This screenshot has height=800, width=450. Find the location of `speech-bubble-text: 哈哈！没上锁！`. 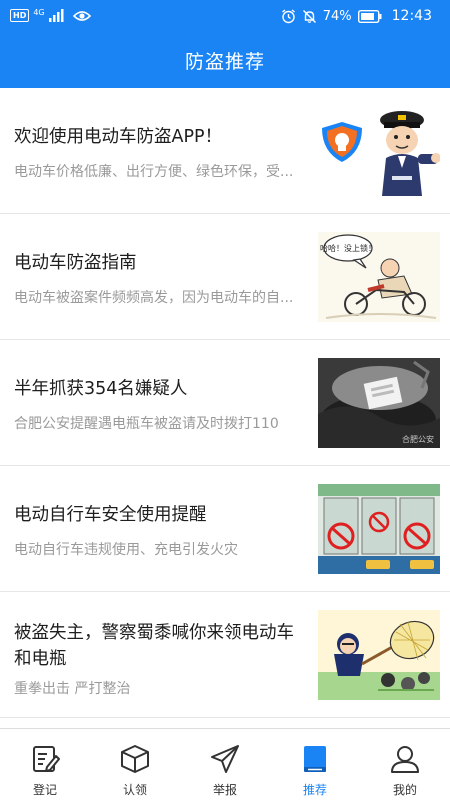

speech-bubble-text: 哈哈！没上锁！ is located at coordinates (348, 248).